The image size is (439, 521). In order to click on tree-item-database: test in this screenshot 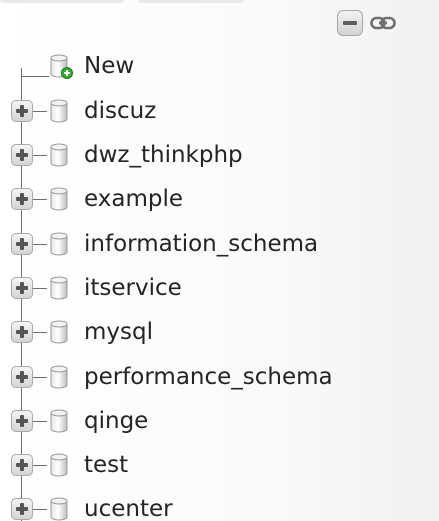, I will do `click(219, 465)`.